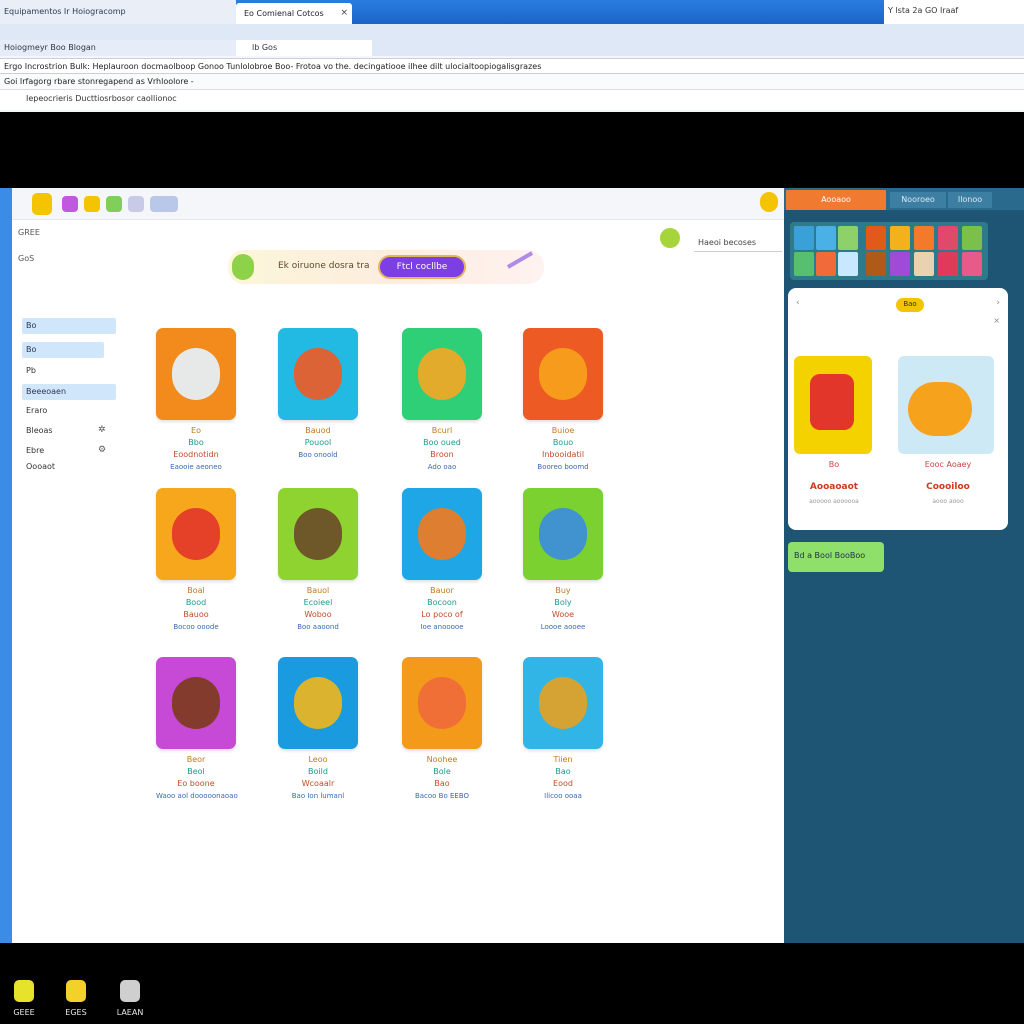  What do you see at coordinates (76, 991) in the screenshot?
I see `app-icon` at bounding box center [76, 991].